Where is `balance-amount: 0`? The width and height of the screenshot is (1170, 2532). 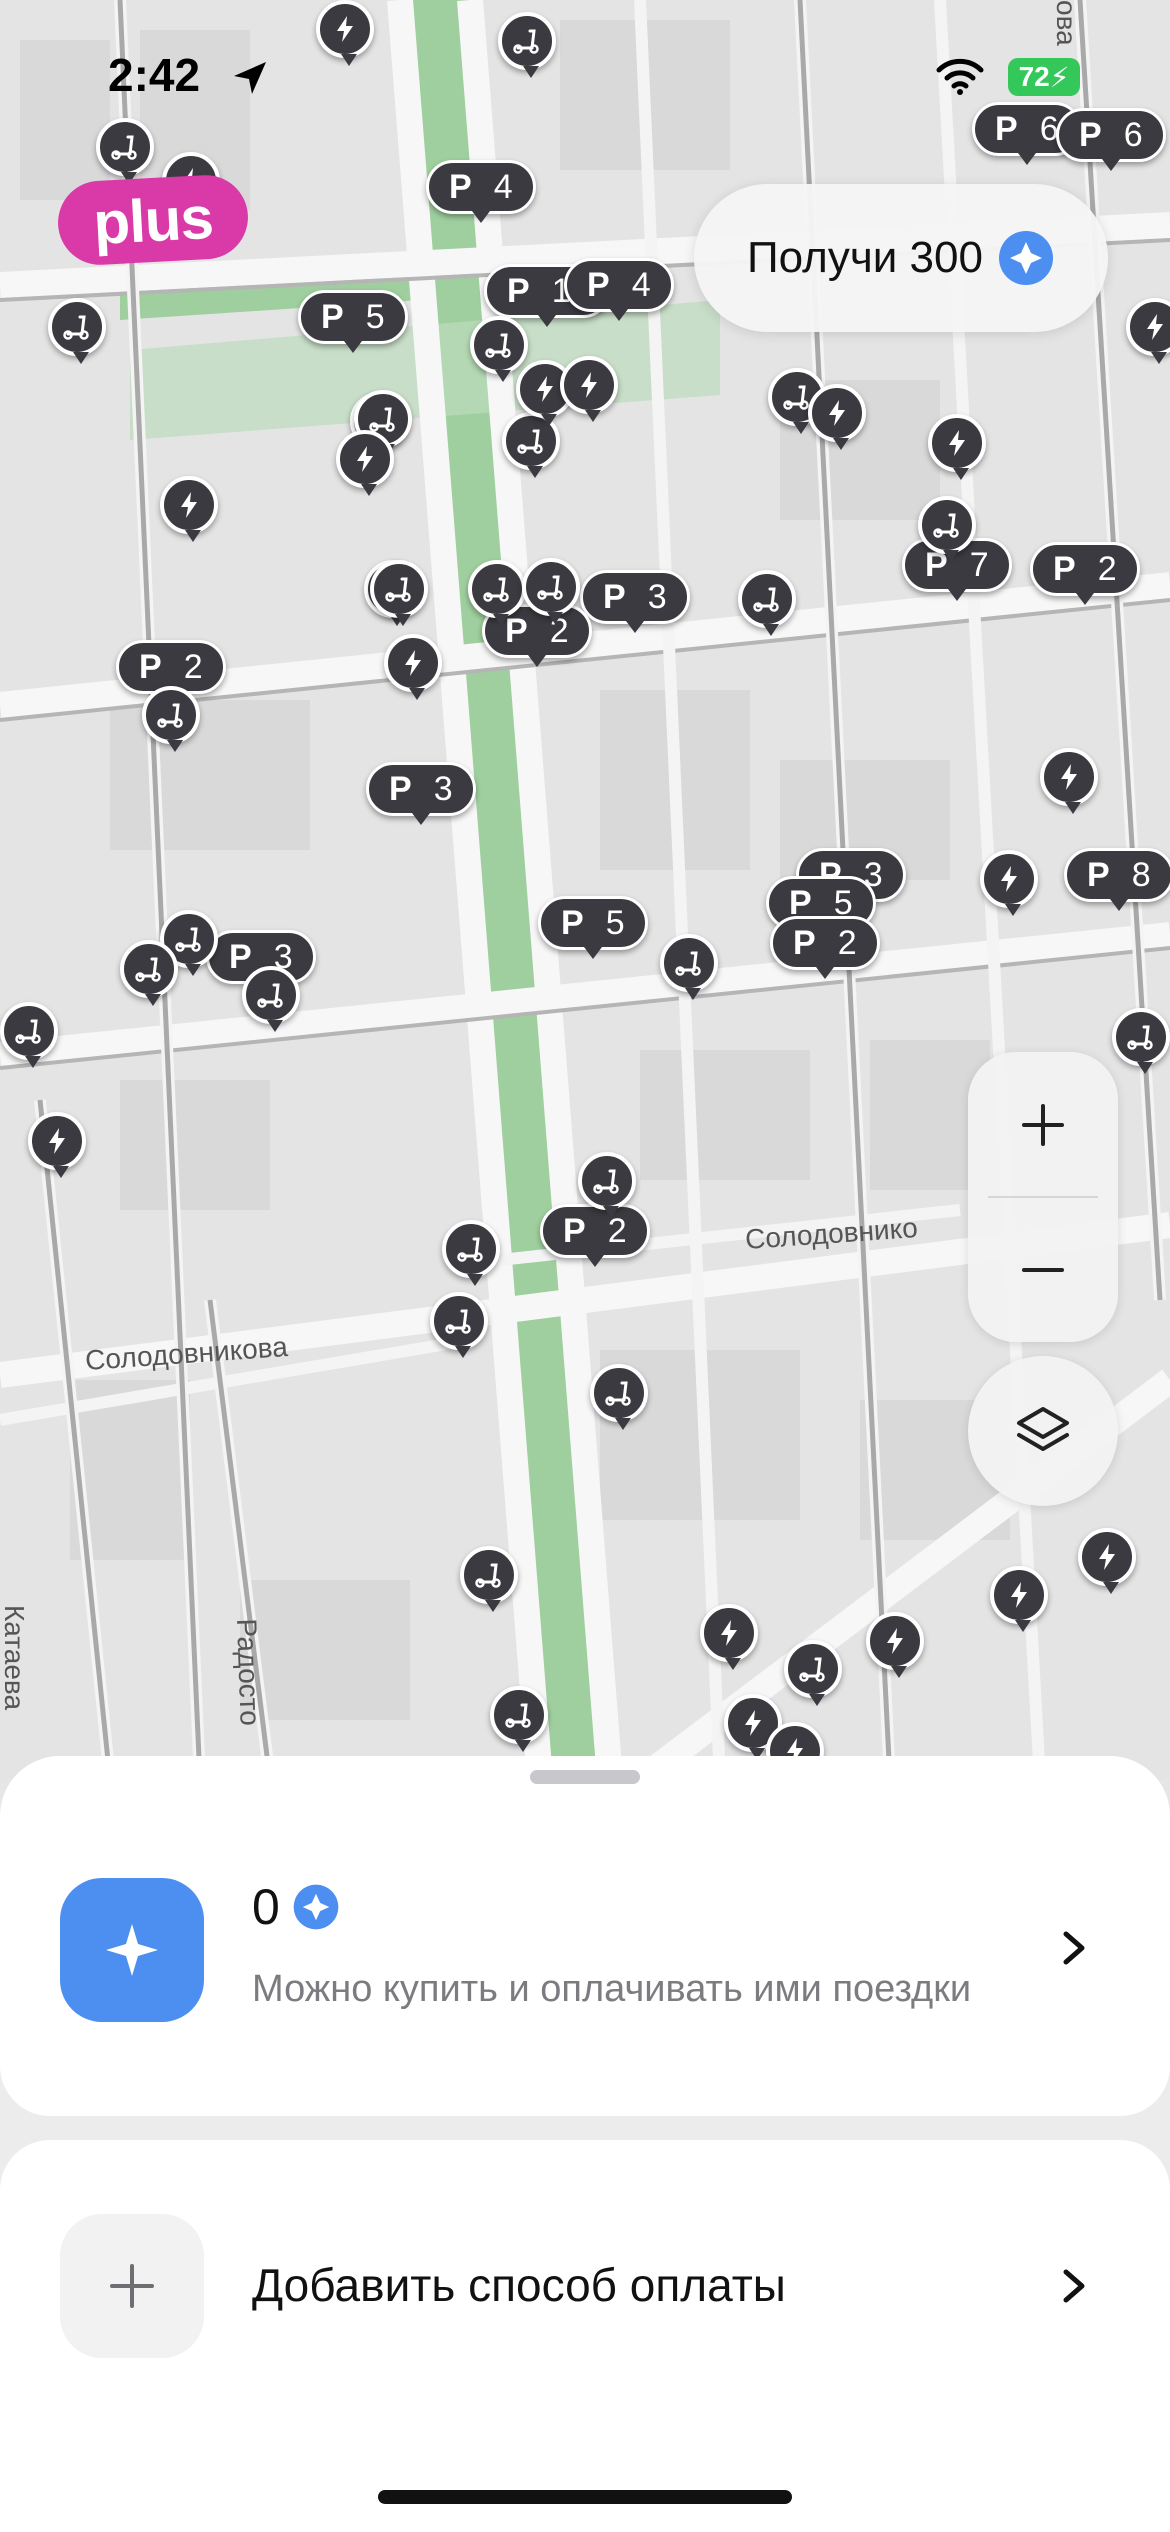 balance-amount: 0 is located at coordinates (296, 1907).